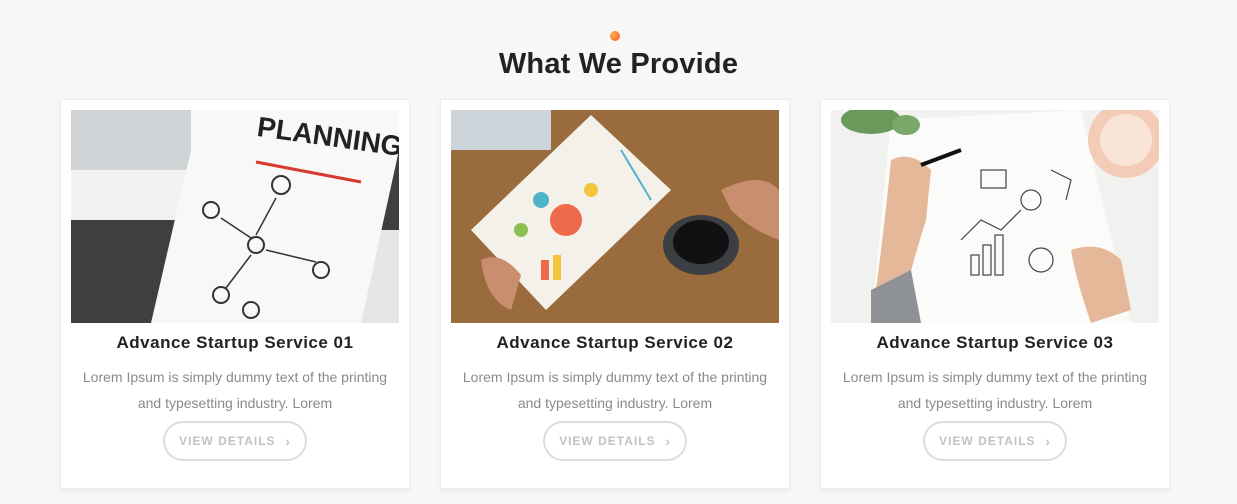 The image size is (1237, 504). What do you see at coordinates (615, 216) in the screenshot?
I see `service-image-infographic` at bounding box center [615, 216].